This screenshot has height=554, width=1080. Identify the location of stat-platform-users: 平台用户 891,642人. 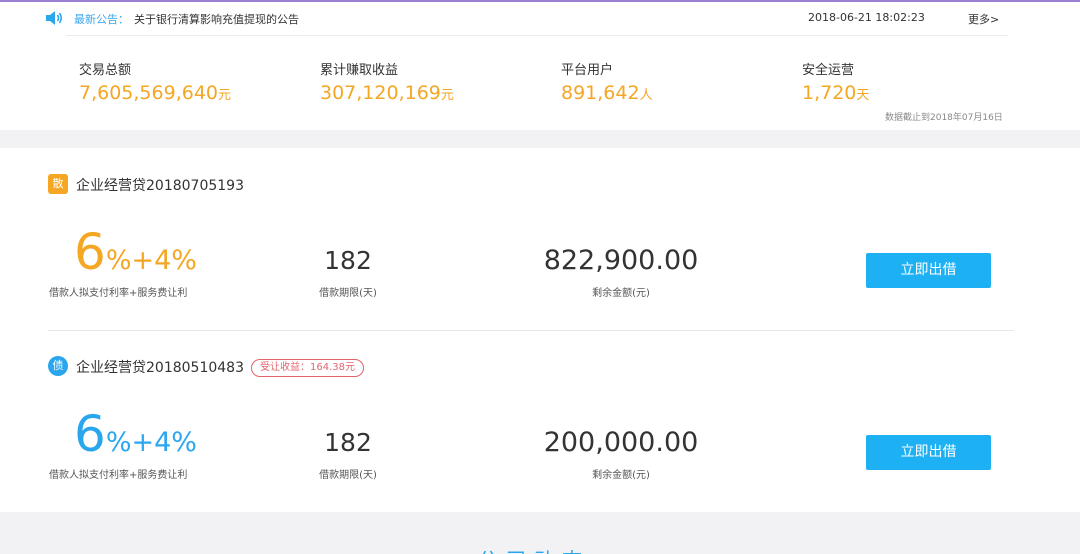
(607, 85).